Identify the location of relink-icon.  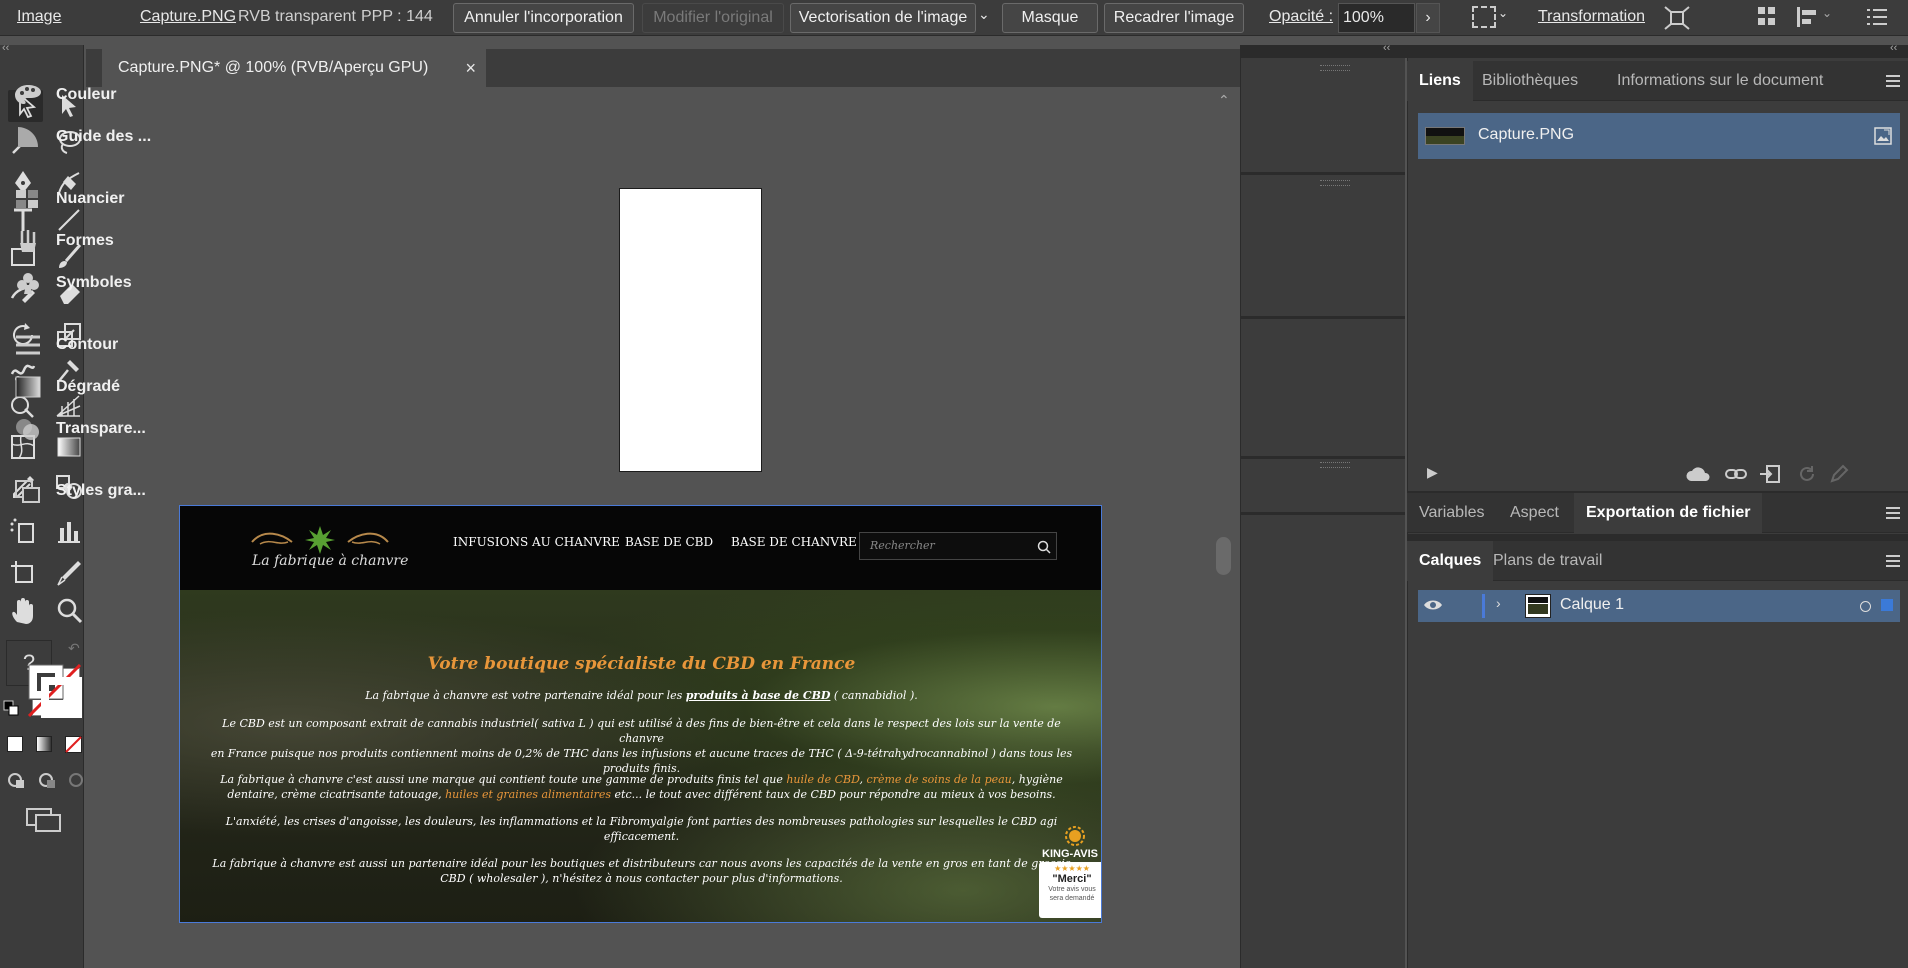
(1736, 474).